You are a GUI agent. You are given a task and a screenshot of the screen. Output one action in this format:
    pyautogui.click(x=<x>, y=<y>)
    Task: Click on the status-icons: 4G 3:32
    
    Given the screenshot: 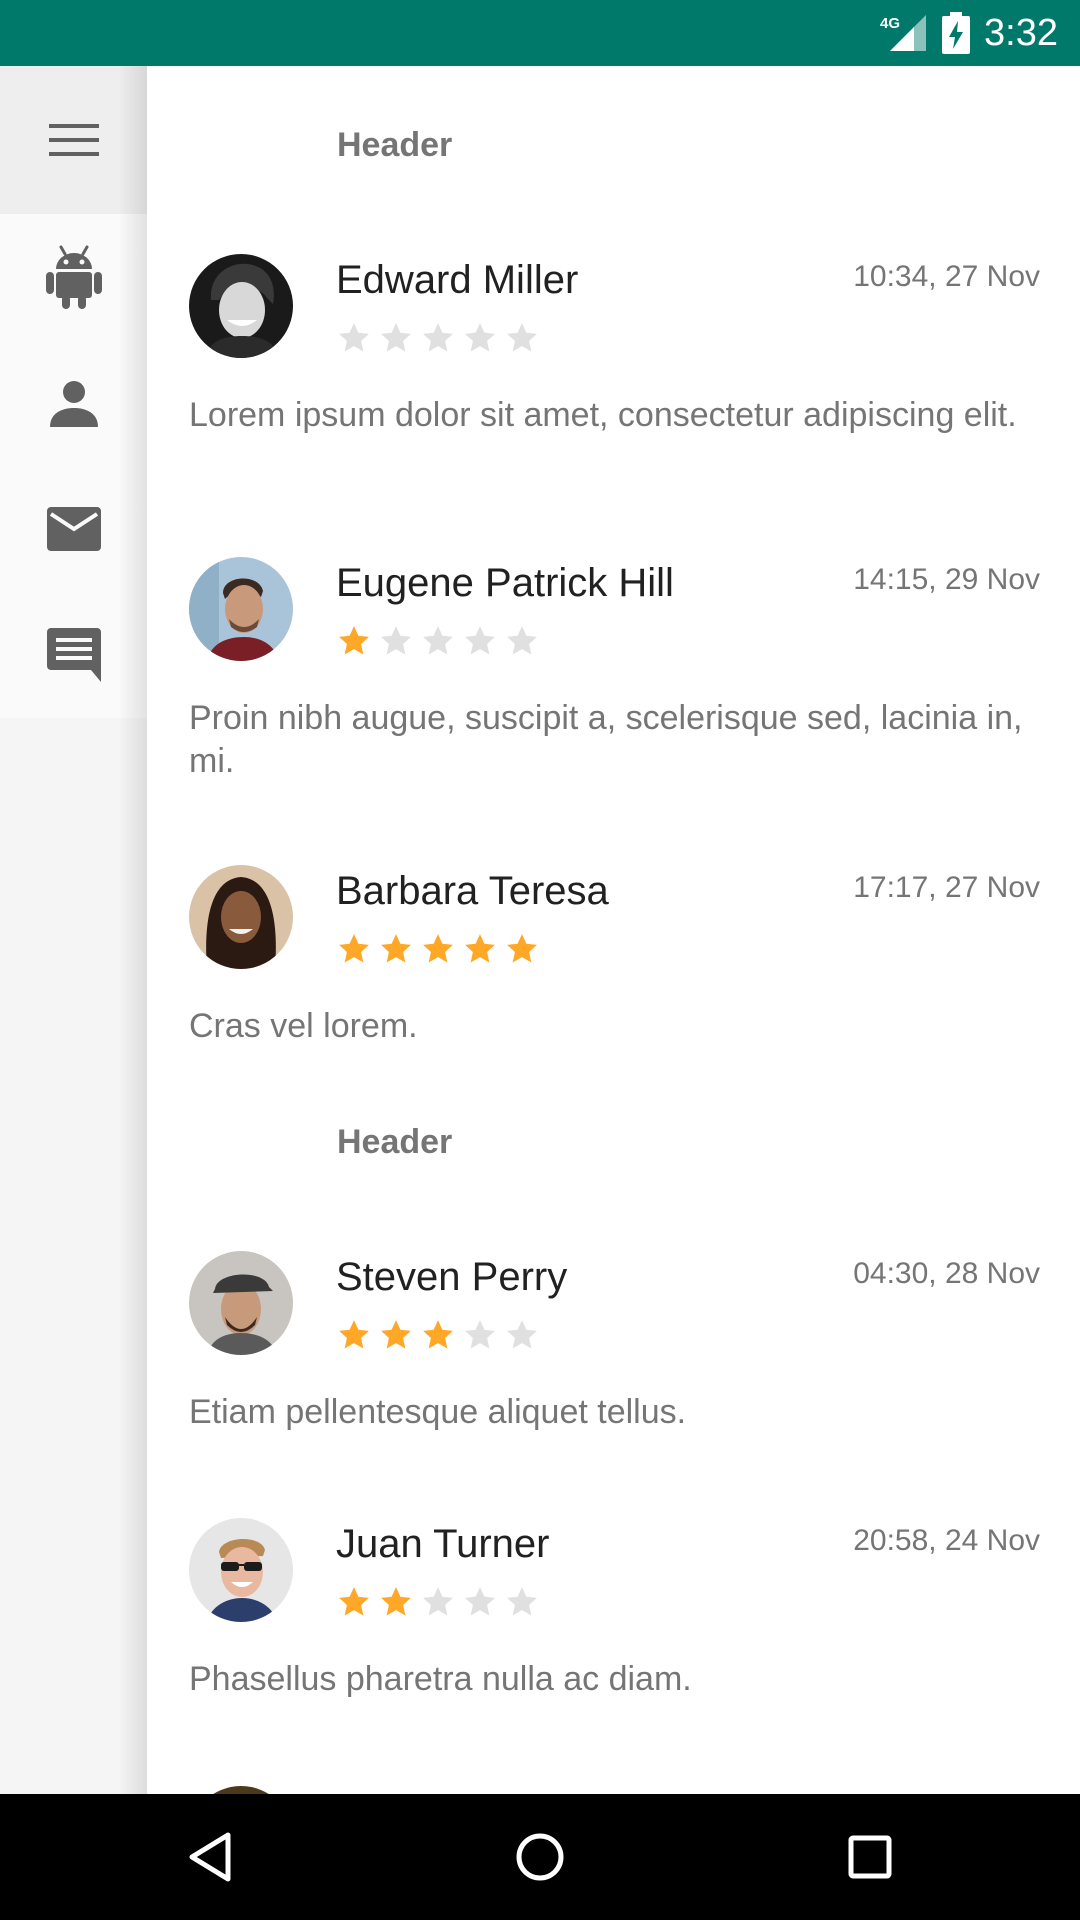 What is the action you would take?
    pyautogui.click(x=968, y=33)
    